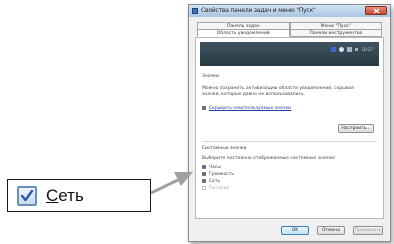 The width and height of the screenshot is (394, 244). I want to click on zoom-network-checkbox, so click(27, 196).